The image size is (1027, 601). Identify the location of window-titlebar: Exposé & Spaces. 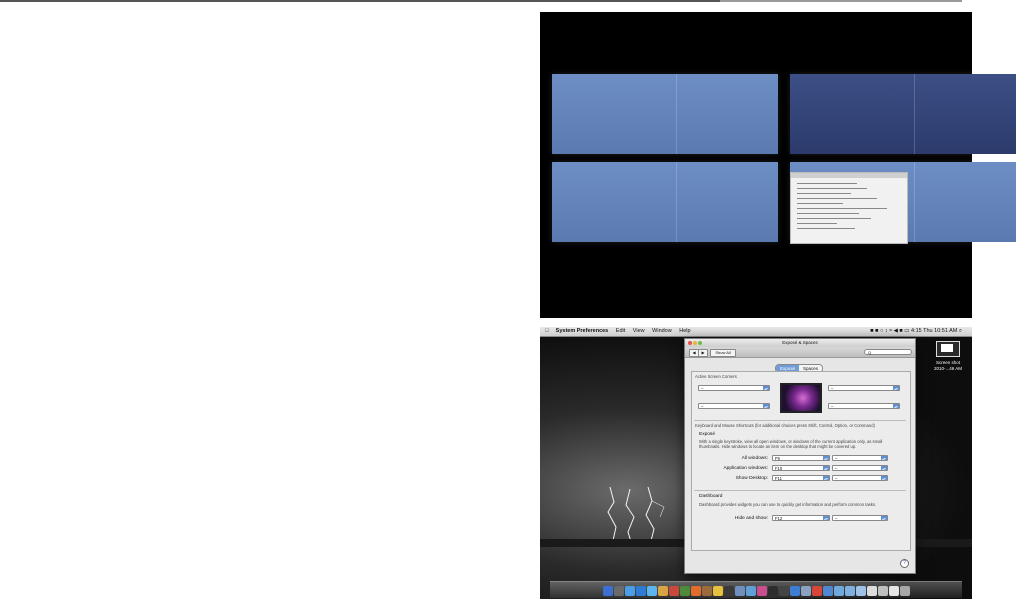
(800, 343).